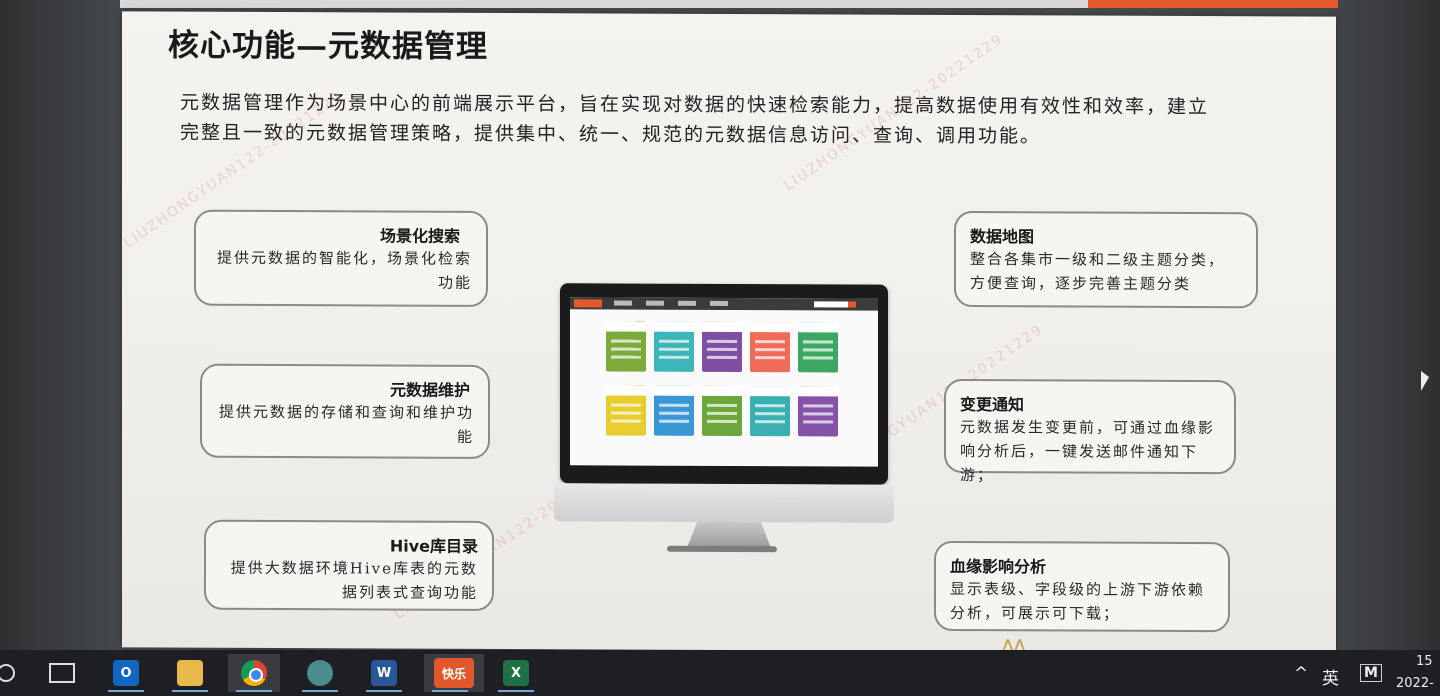 This screenshot has height=696, width=1440. I want to click on globe-app-button, so click(320, 673).